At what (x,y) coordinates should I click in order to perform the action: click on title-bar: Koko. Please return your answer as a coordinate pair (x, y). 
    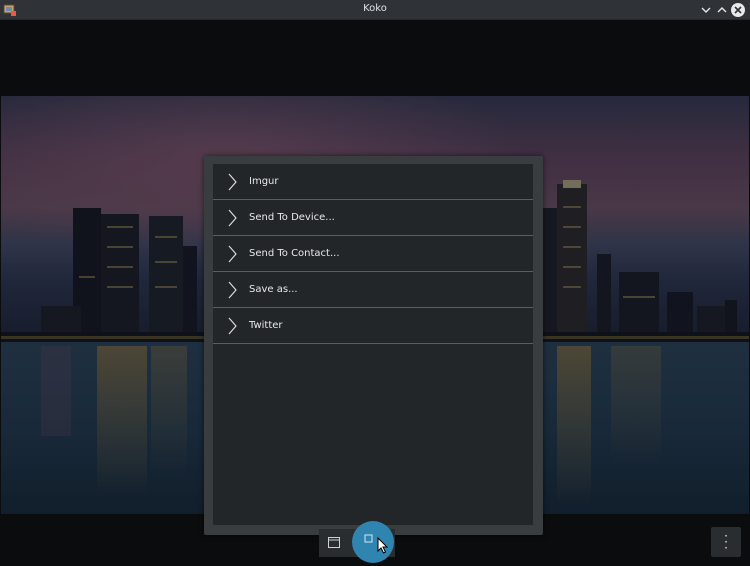
    Looking at the image, I should click on (375, 10).